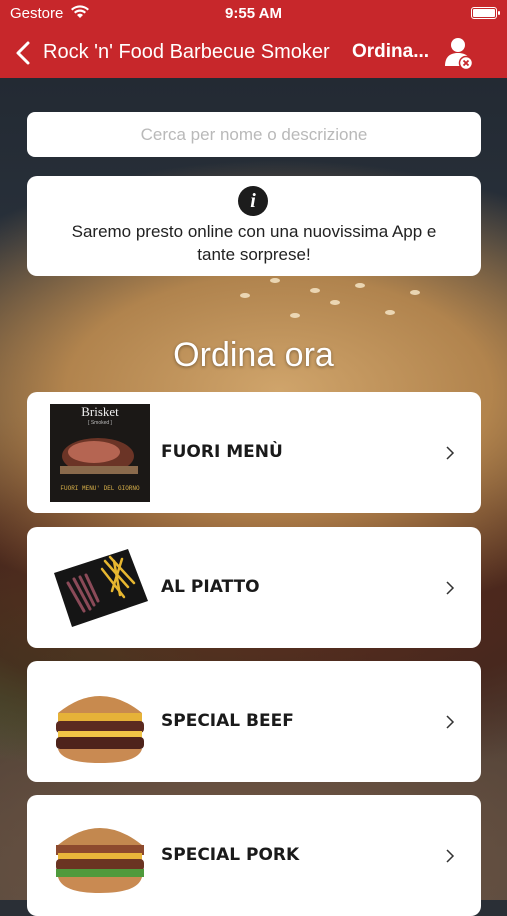  I want to click on plate-thumbnail, so click(101, 588).